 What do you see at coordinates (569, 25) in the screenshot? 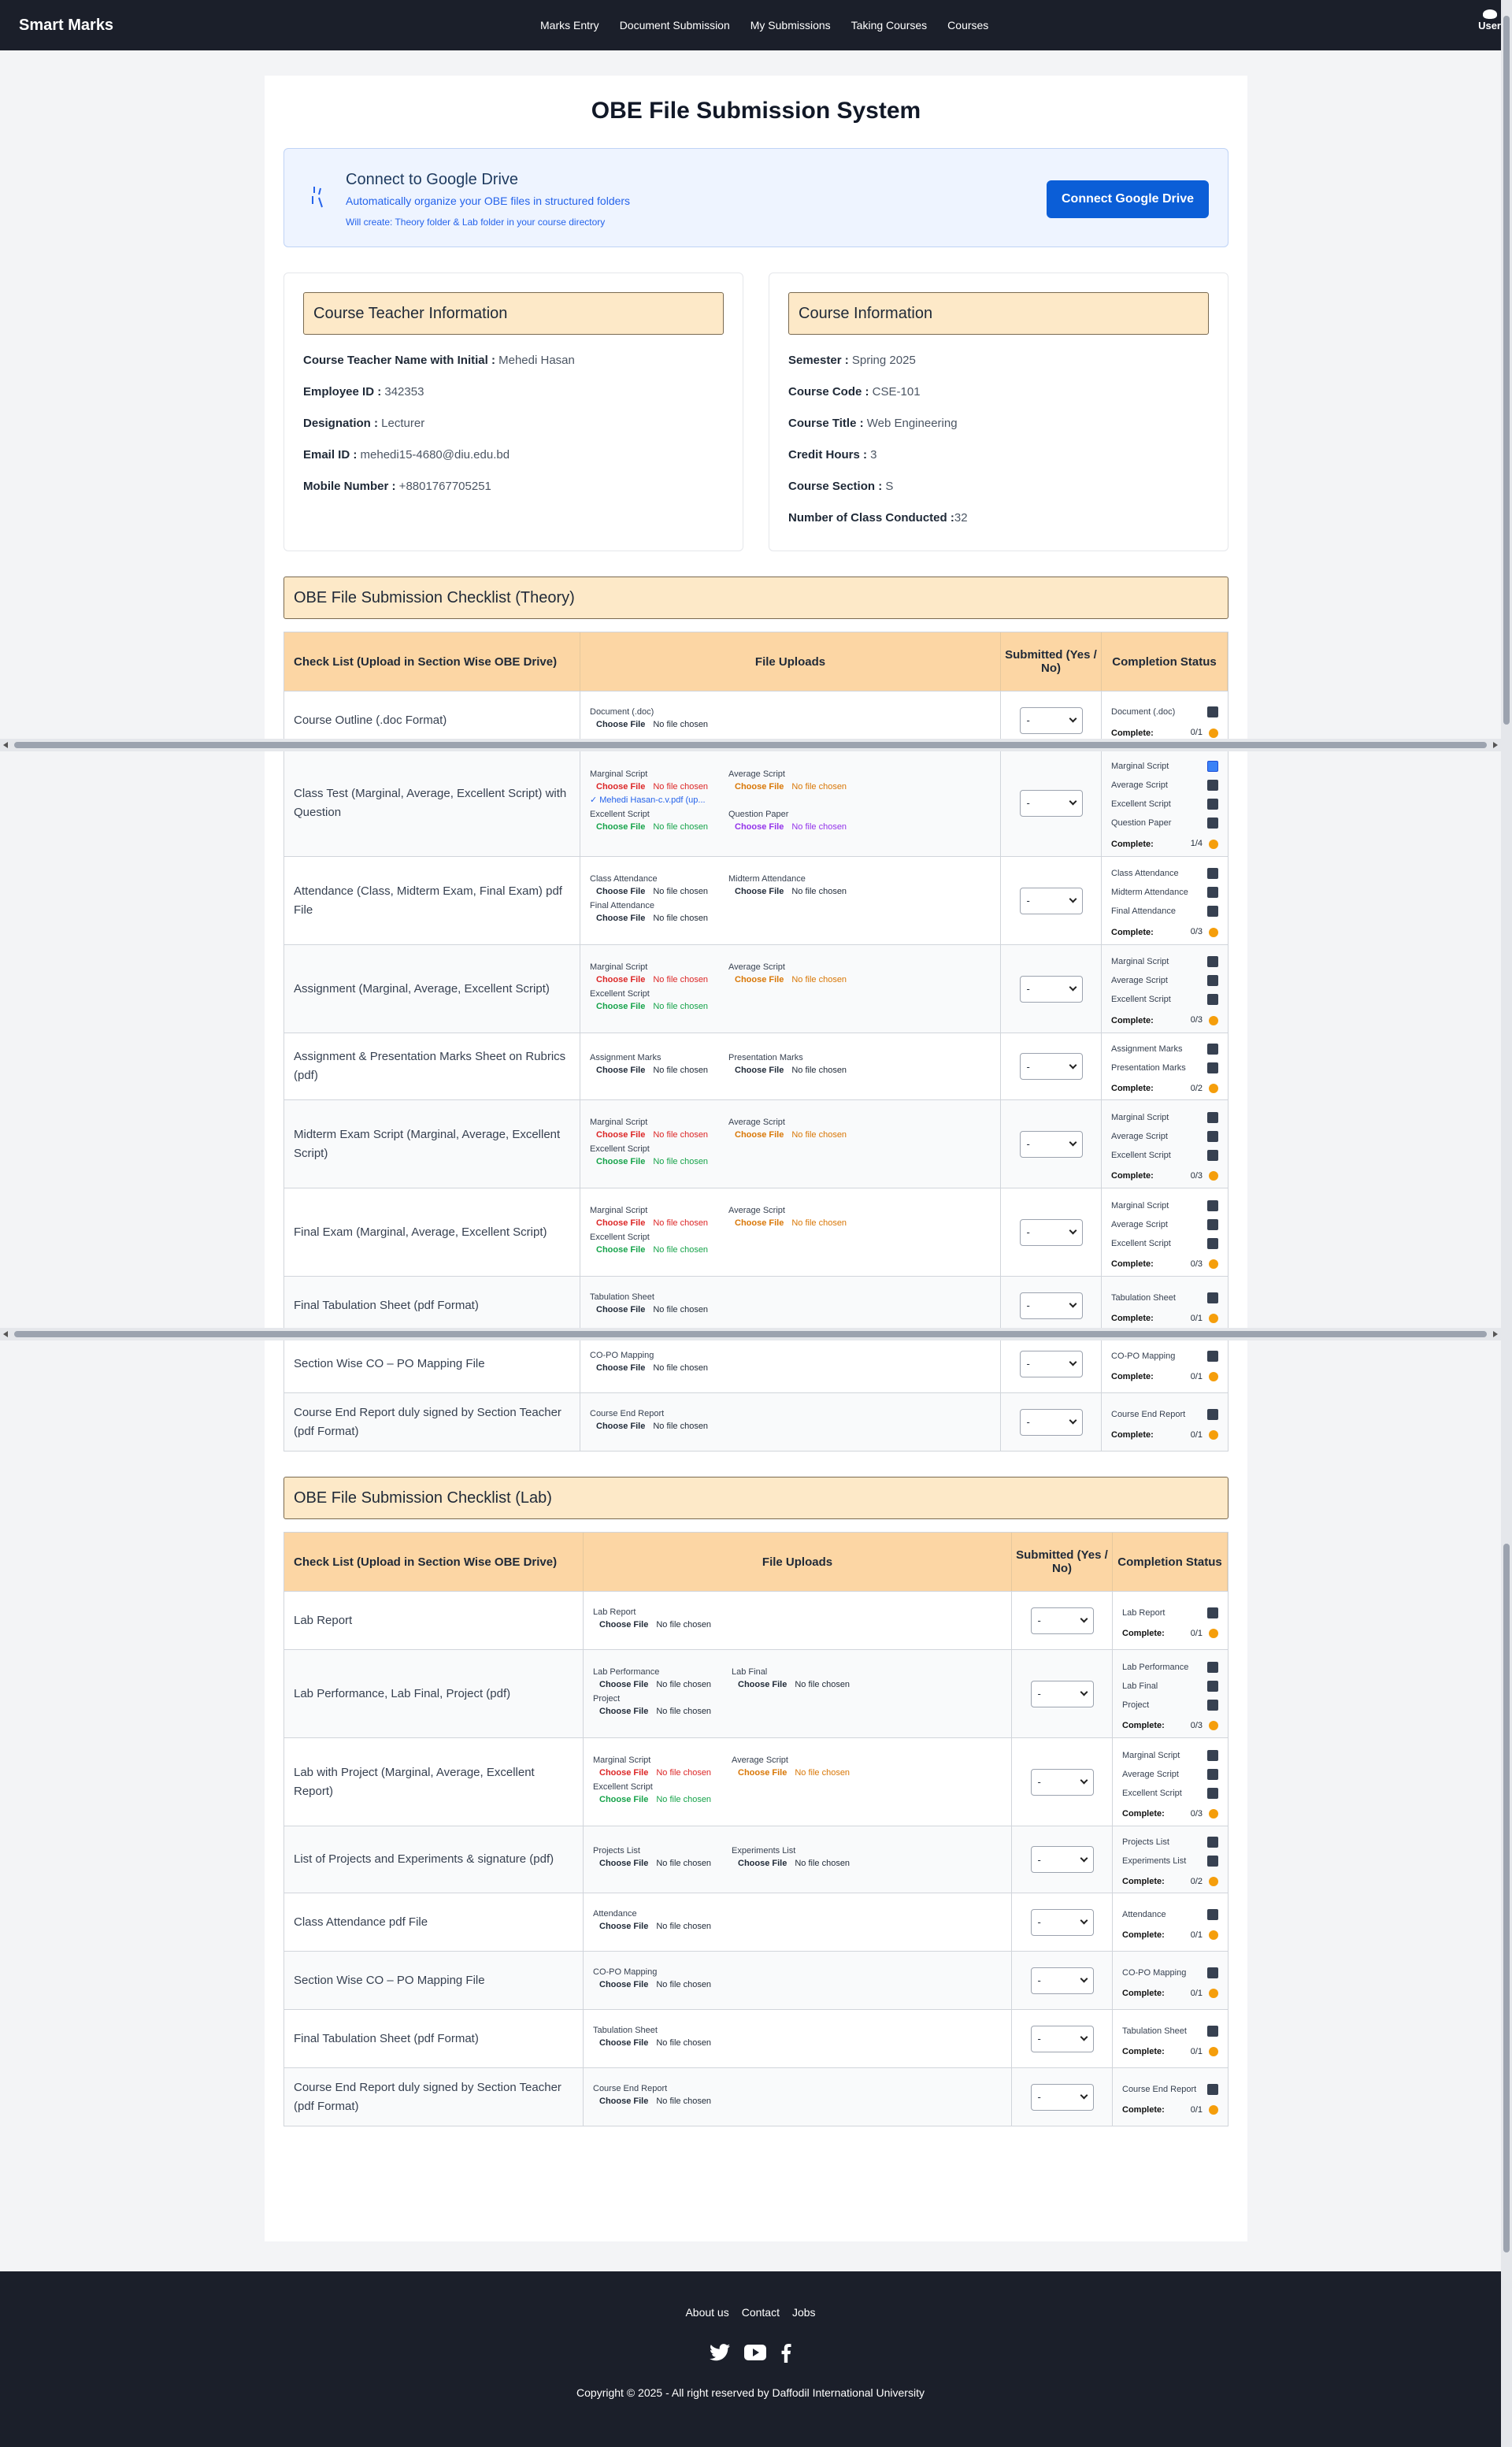
I see `nav-link-marks-entry: Marks Entry` at bounding box center [569, 25].